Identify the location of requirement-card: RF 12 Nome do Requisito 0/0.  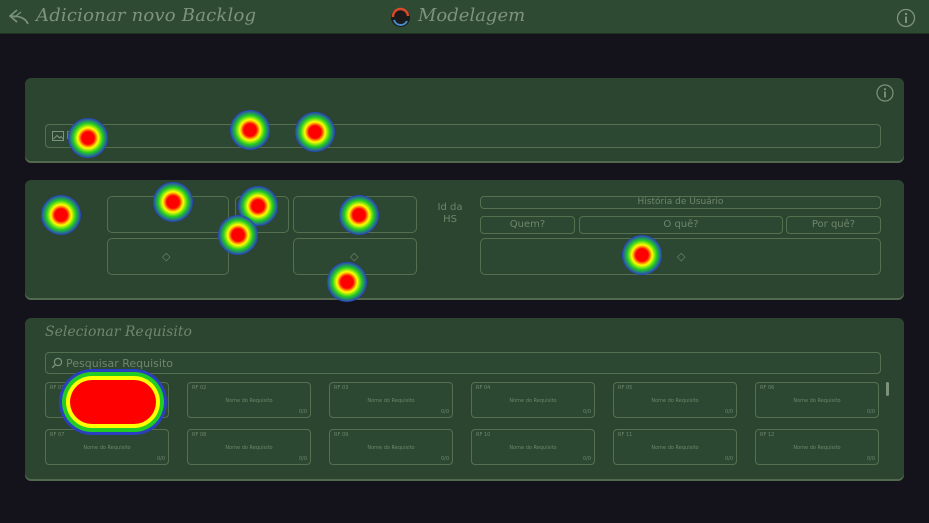
(817, 447).